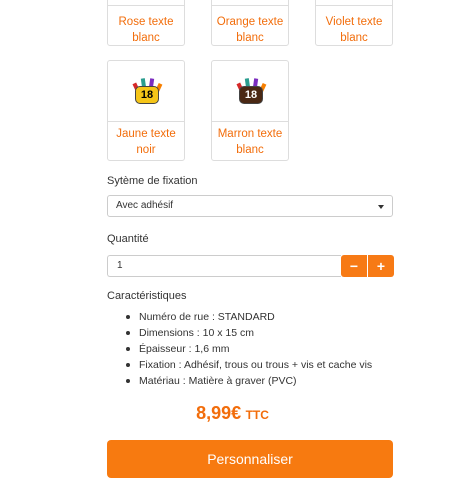 The image size is (465, 485). Describe the element at coordinates (219, 413) in the screenshot. I see `price-amount: 8,99€` at that location.